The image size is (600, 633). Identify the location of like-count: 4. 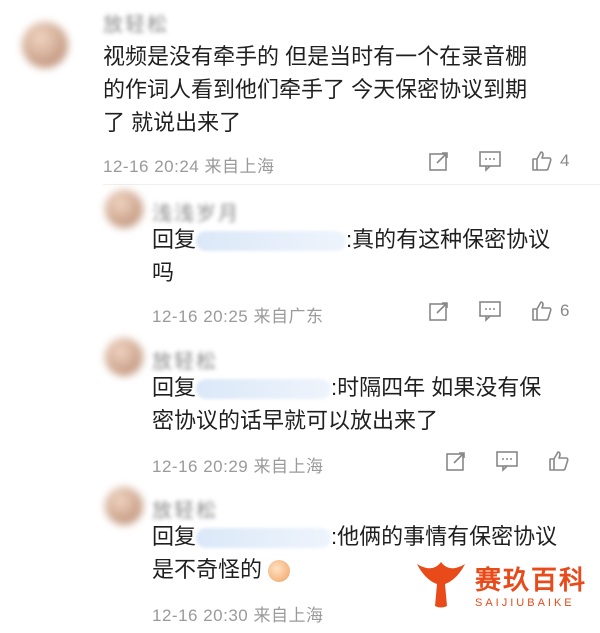
(565, 160).